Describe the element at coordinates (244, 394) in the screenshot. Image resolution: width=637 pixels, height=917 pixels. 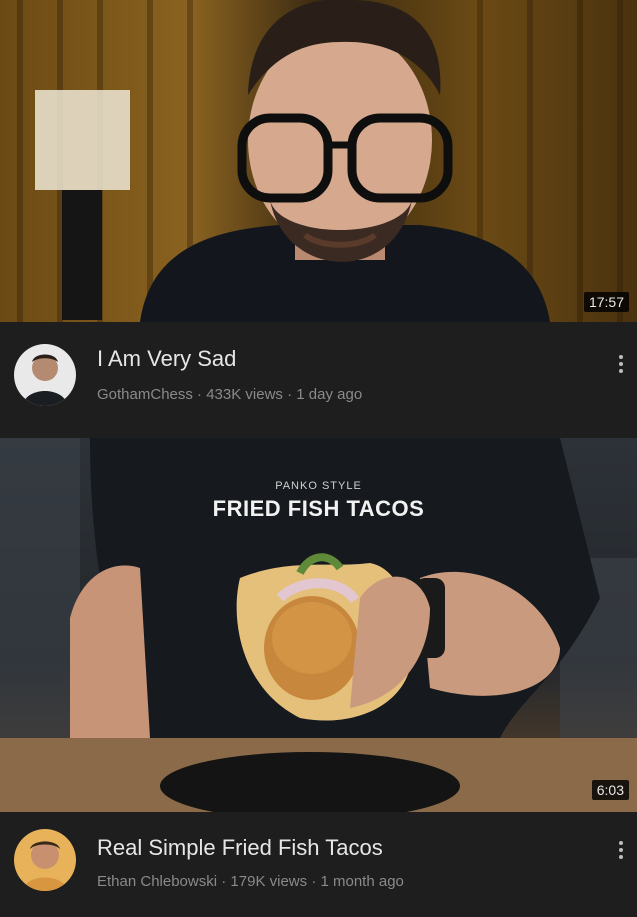
I see `view-count: 433K views` at that location.